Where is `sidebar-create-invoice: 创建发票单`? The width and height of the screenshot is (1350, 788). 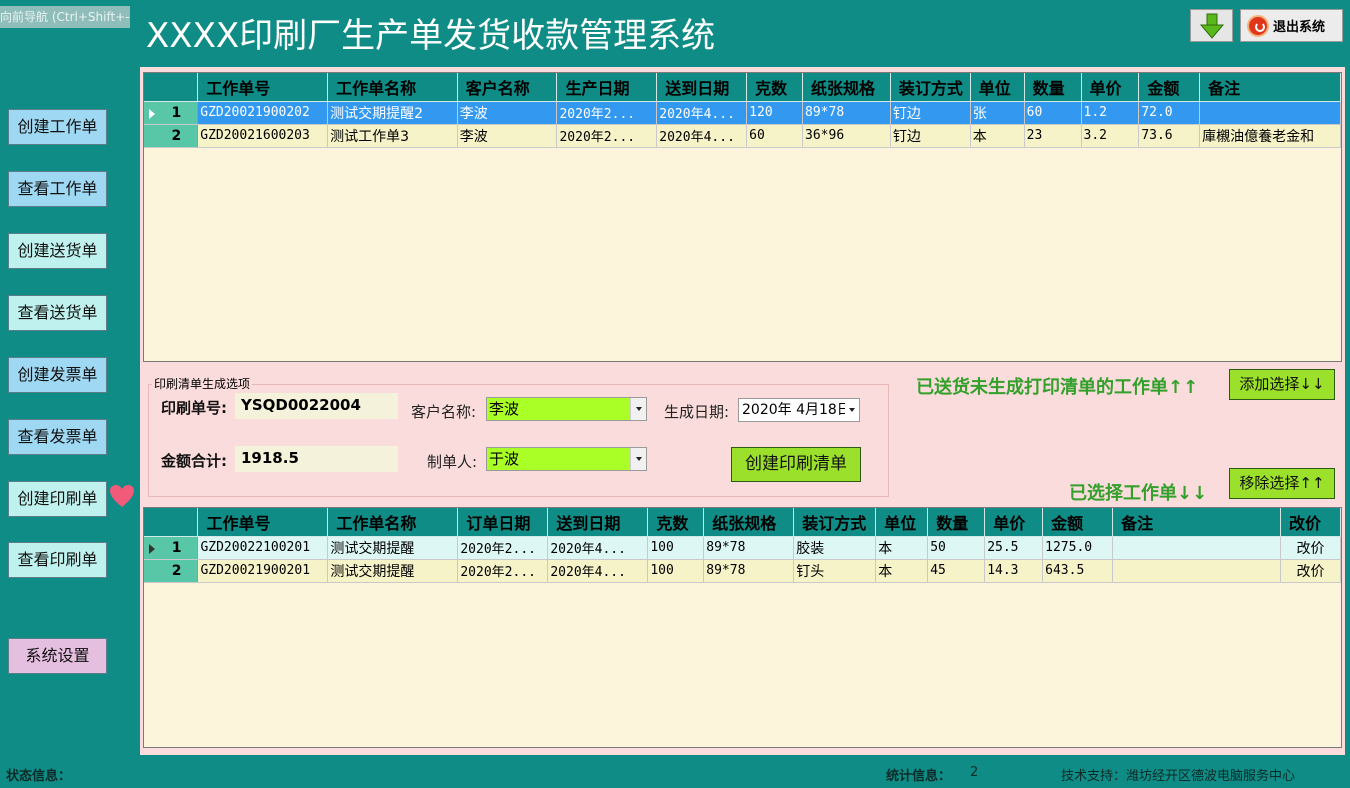 sidebar-create-invoice: 创建发票单 is located at coordinates (57, 375).